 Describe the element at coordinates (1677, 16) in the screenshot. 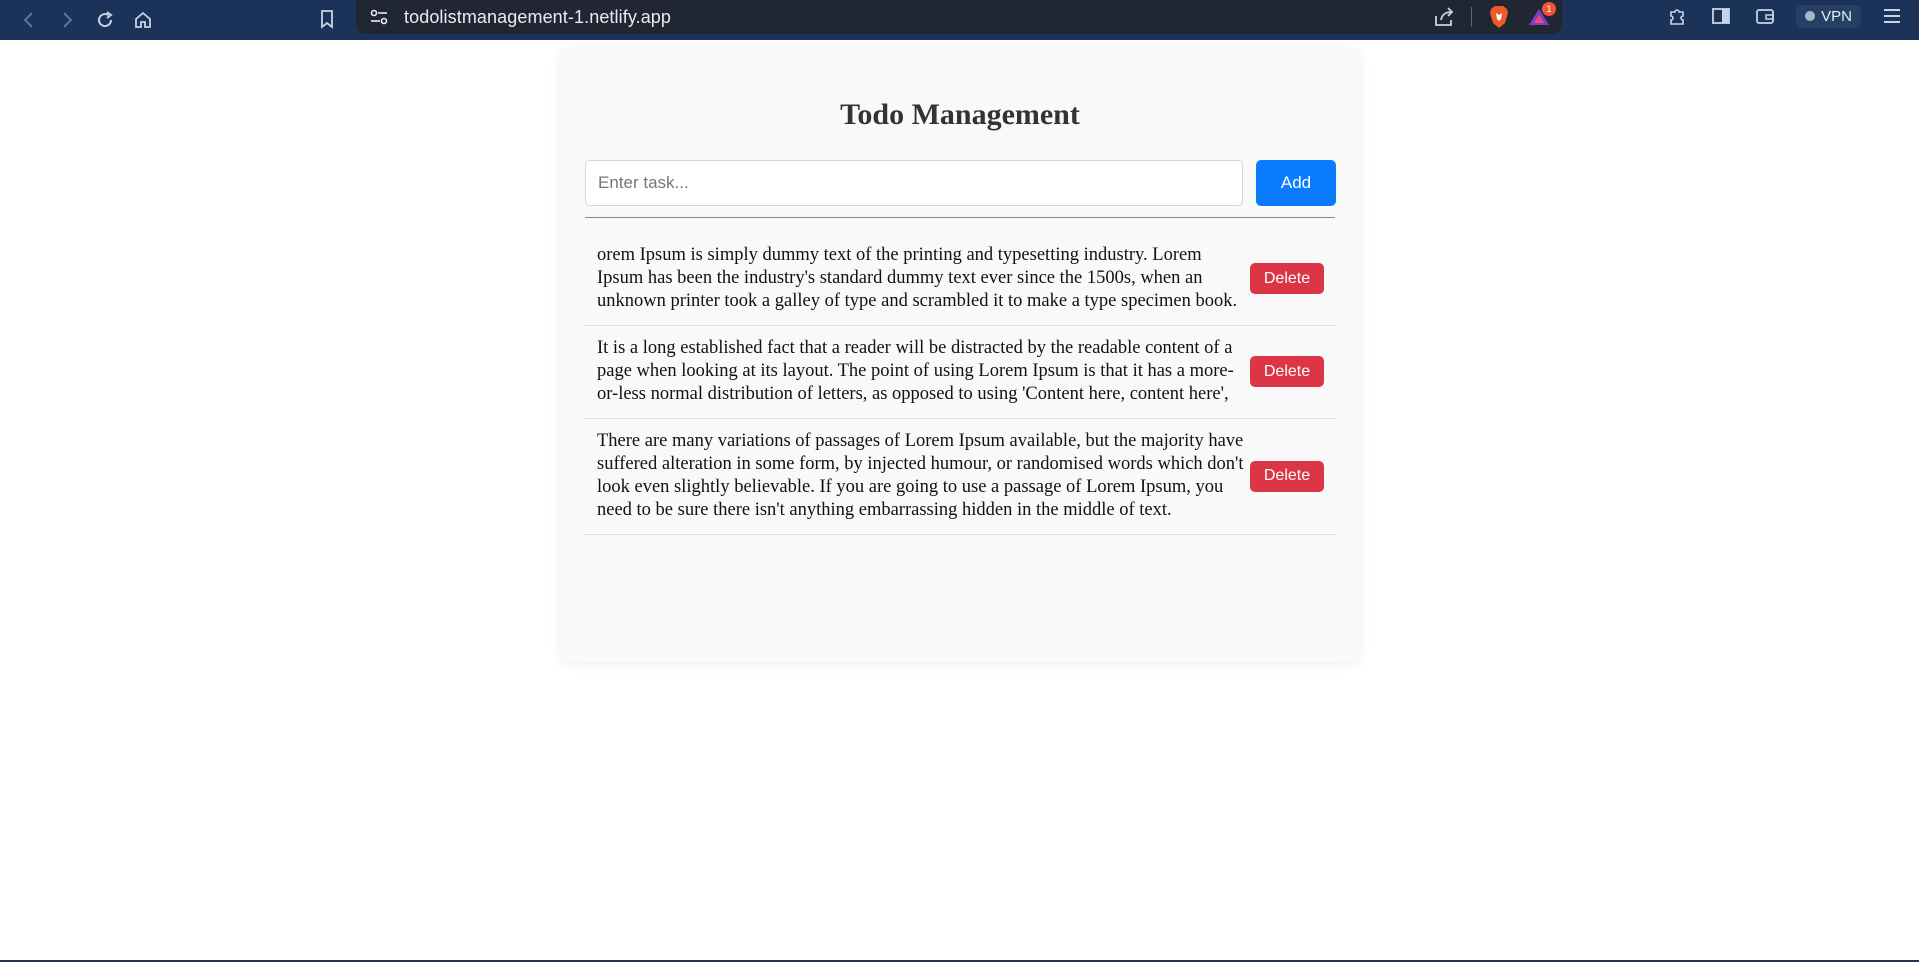

I see `extensions-icon` at that location.